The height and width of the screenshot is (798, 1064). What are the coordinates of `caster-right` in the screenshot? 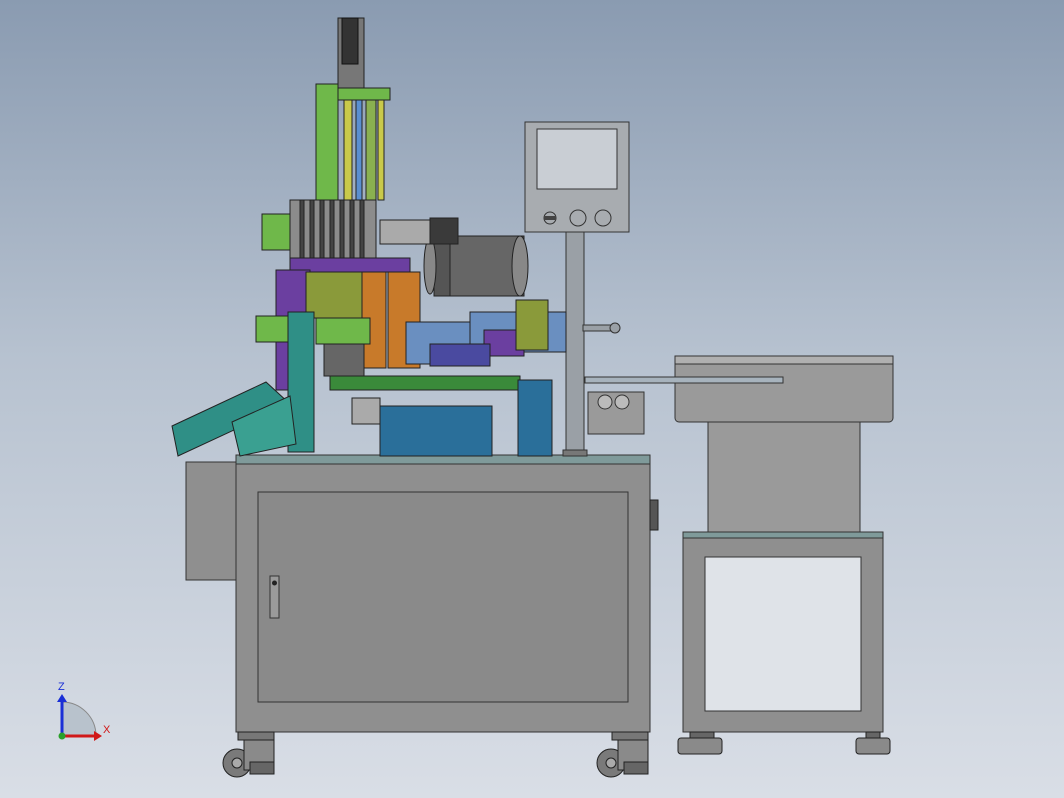 It's located at (622, 754).